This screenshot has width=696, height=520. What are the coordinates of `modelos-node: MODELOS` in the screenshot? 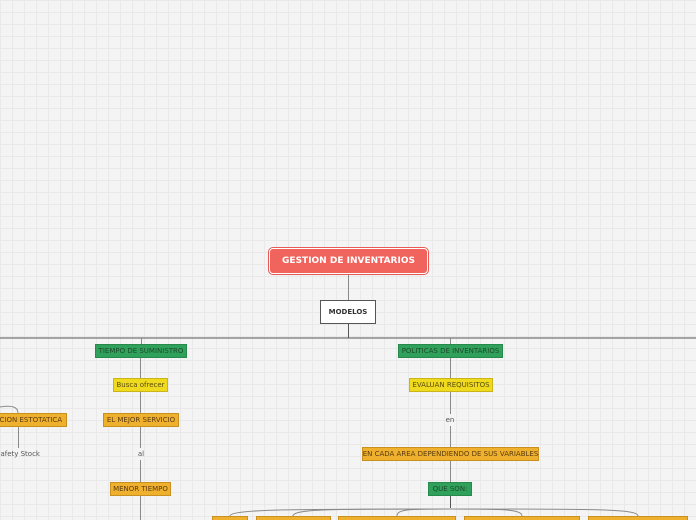 It's located at (348, 312).